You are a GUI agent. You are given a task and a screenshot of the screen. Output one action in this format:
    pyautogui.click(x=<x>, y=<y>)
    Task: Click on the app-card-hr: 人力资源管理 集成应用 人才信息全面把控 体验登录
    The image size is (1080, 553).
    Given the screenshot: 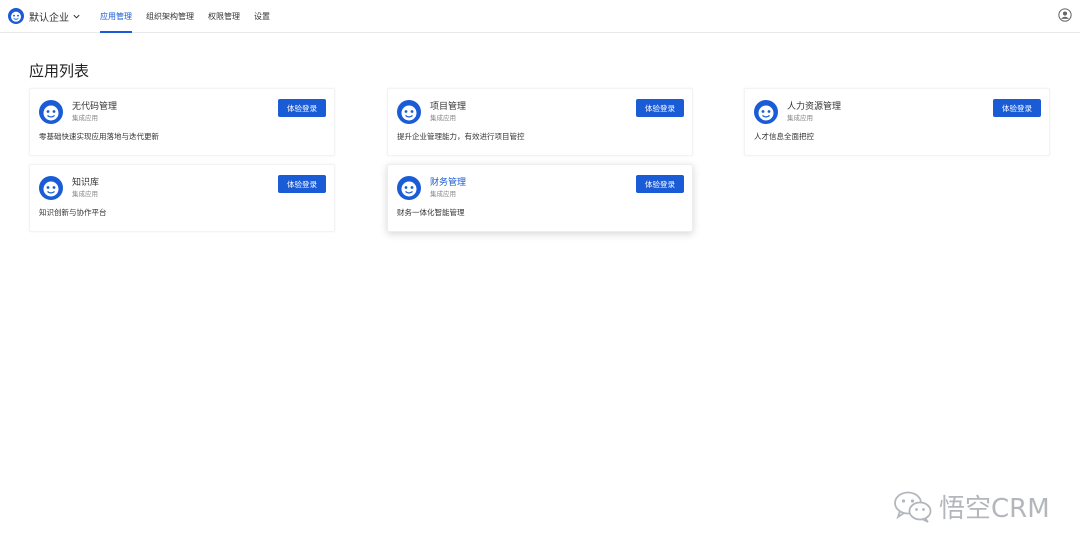 What is the action you would take?
    pyautogui.click(x=897, y=122)
    